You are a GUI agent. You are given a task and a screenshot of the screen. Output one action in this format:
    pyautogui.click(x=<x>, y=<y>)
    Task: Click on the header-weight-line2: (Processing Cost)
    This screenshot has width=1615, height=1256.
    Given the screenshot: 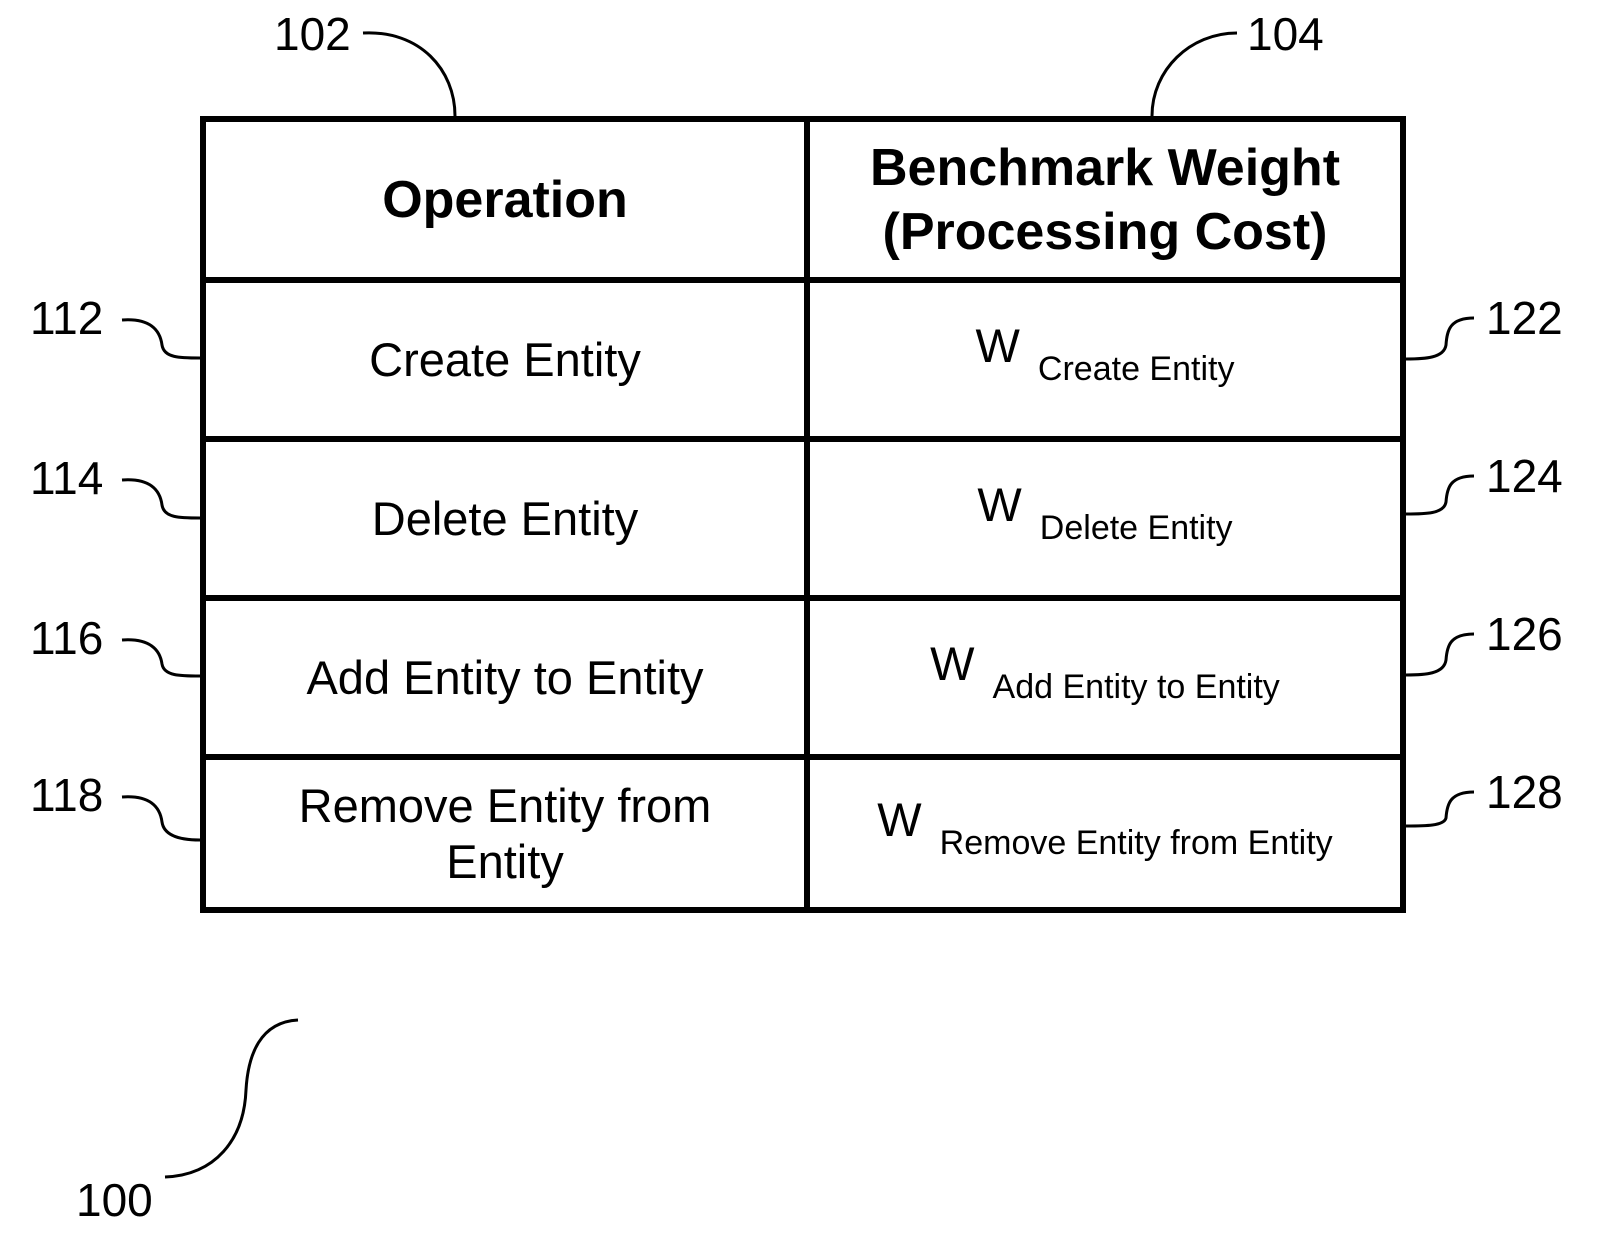 What is the action you would take?
    pyautogui.click(x=1105, y=231)
    